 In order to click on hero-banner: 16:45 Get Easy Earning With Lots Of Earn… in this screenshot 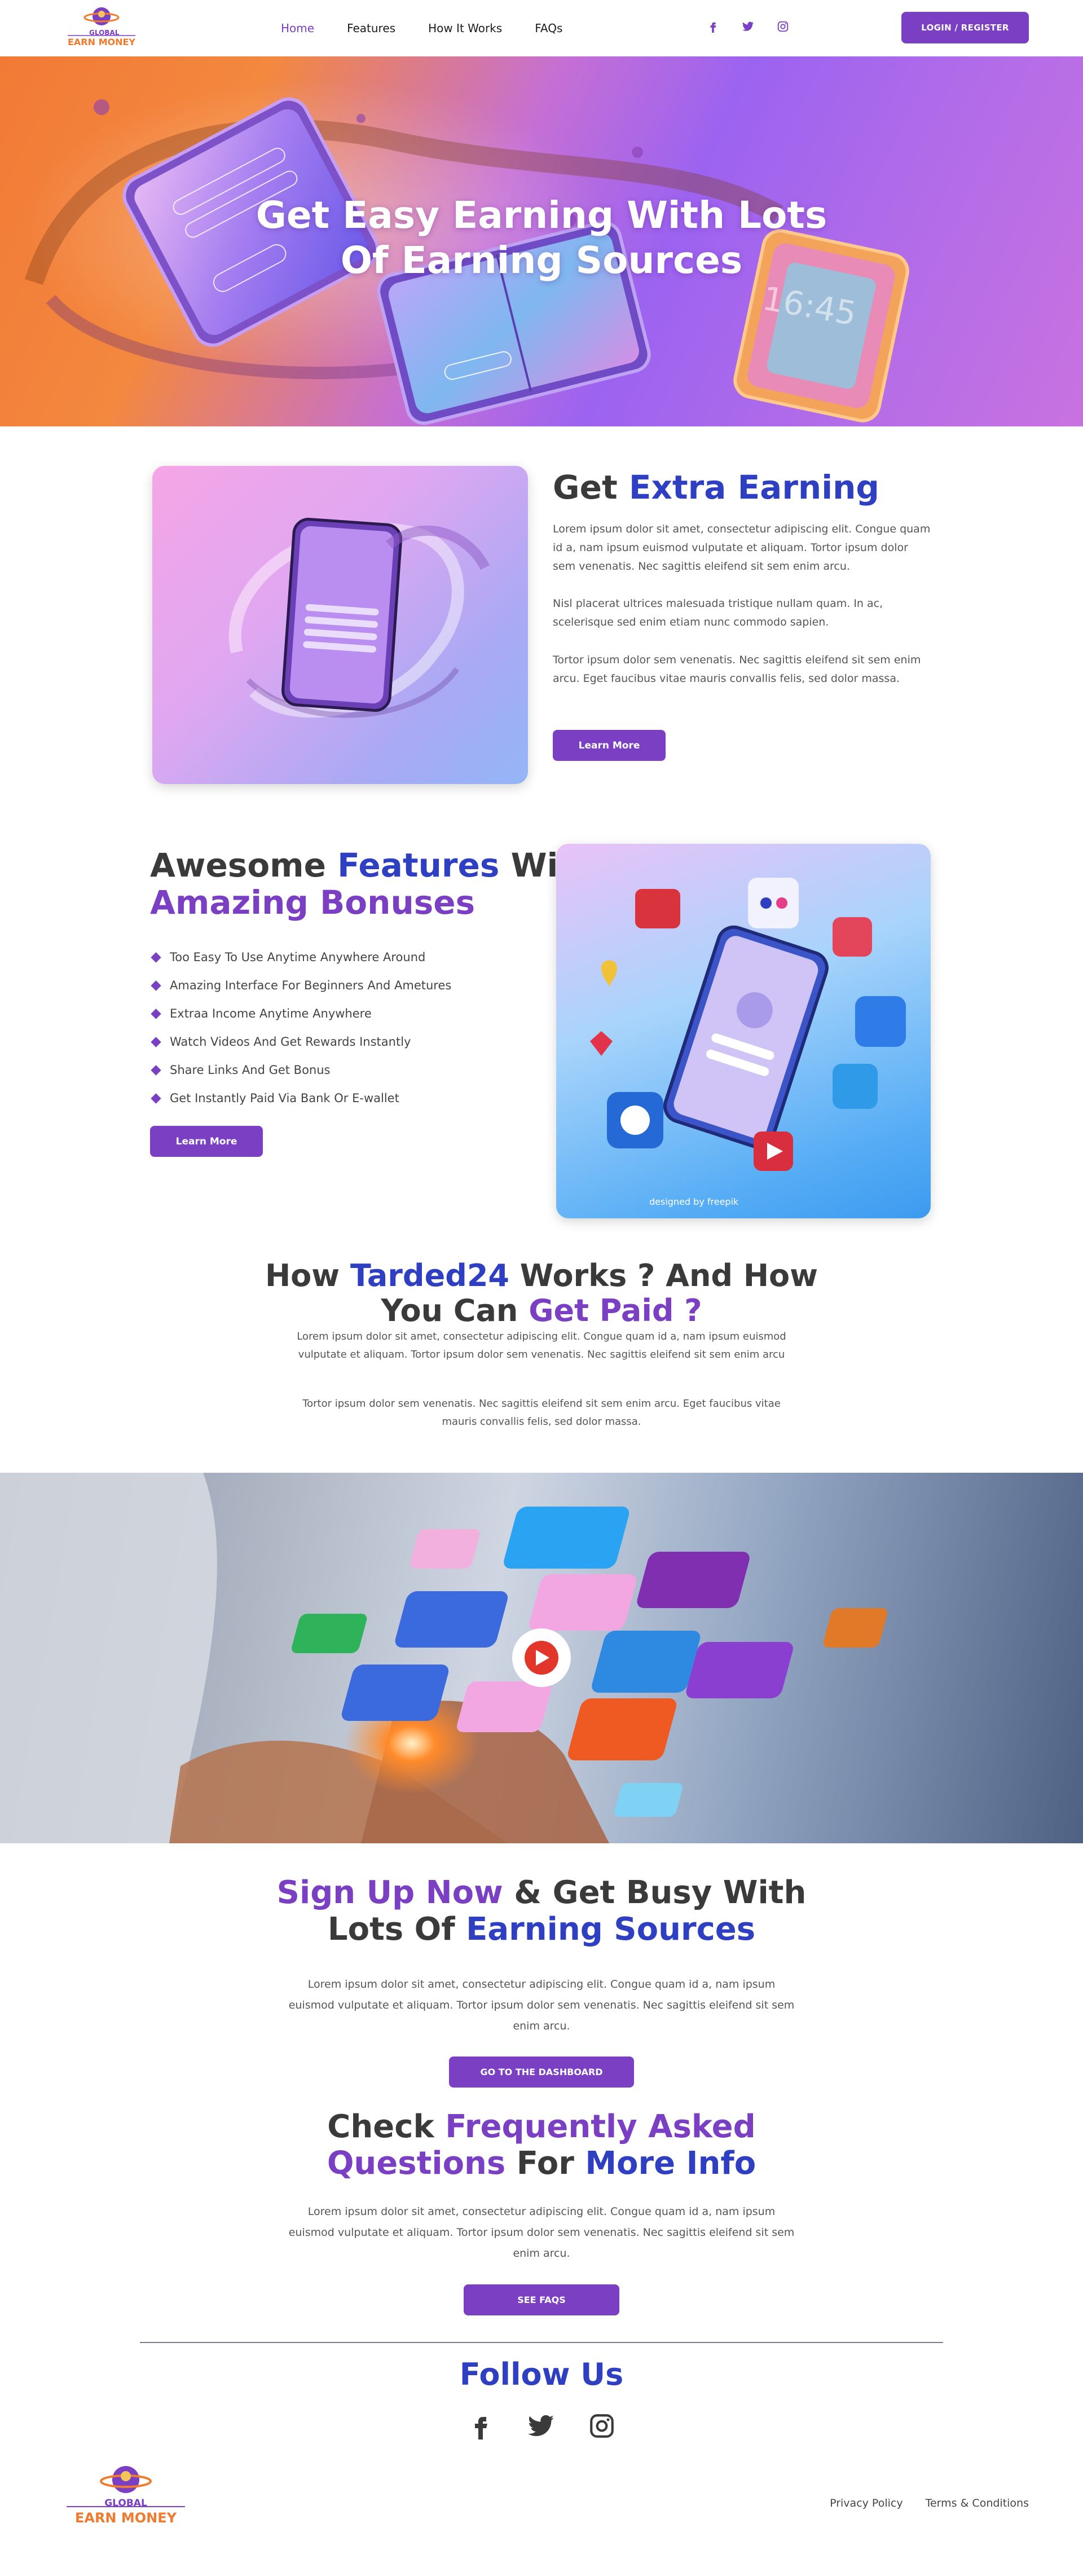, I will do `click(541, 241)`.